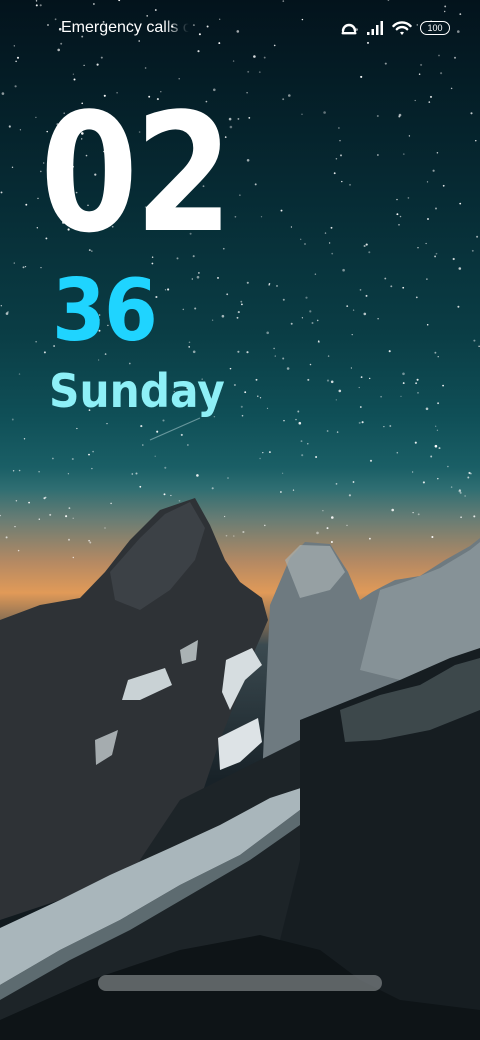 This screenshot has width=480, height=1040. Describe the element at coordinates (105, 311) in the screenshot. I see `clock-minute: 36` at that location.